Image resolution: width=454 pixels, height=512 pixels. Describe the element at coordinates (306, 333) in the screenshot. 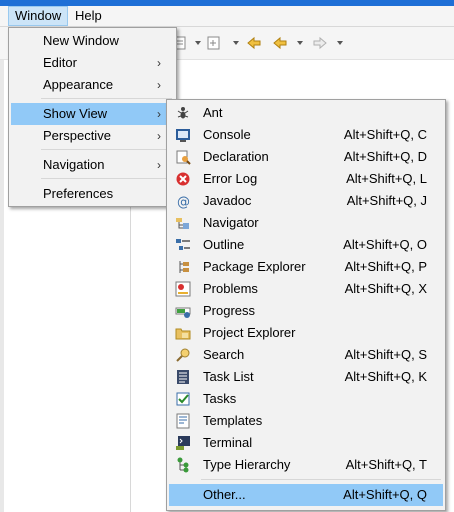

I see `menu-item-project-explorer: Project Explorer` at that location.